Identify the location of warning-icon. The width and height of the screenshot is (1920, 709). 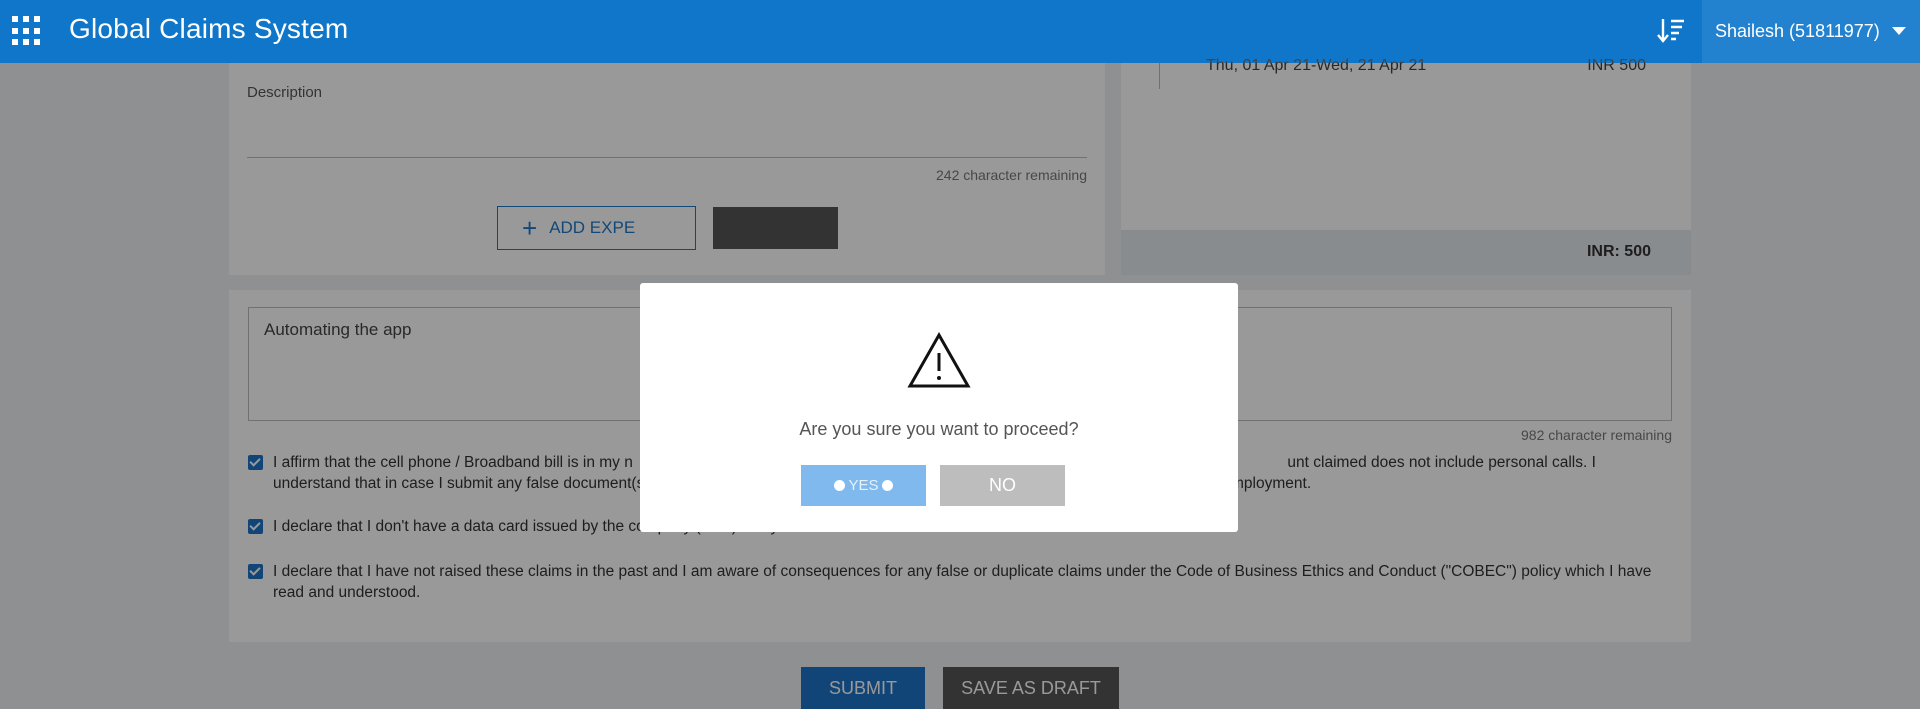
(939, 359).